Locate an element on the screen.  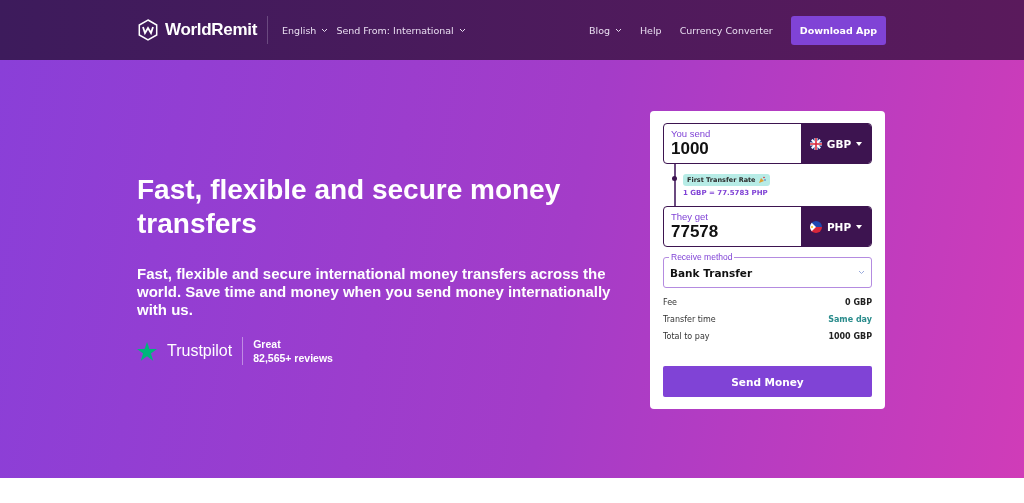
trustpilot-logo: Trustpilot is located at coordinates (200, 351).